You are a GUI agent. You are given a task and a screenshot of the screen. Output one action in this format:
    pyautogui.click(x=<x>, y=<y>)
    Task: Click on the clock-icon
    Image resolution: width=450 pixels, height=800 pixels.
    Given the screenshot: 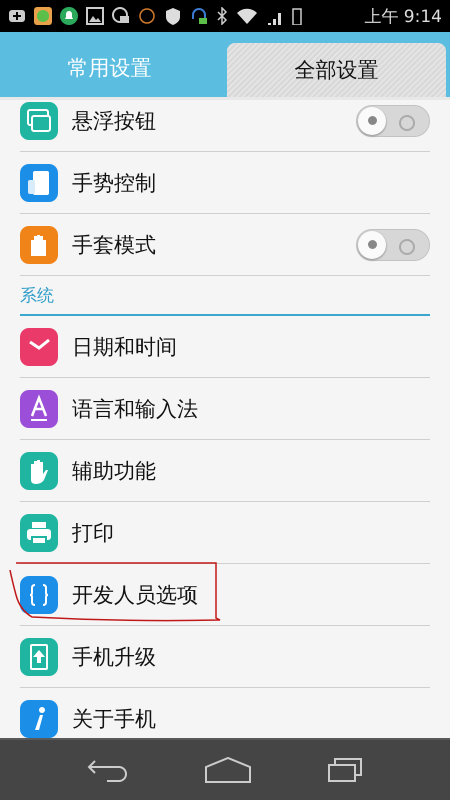 What is the action you would take?
    pyautogui.click(x=39, y=347)
    